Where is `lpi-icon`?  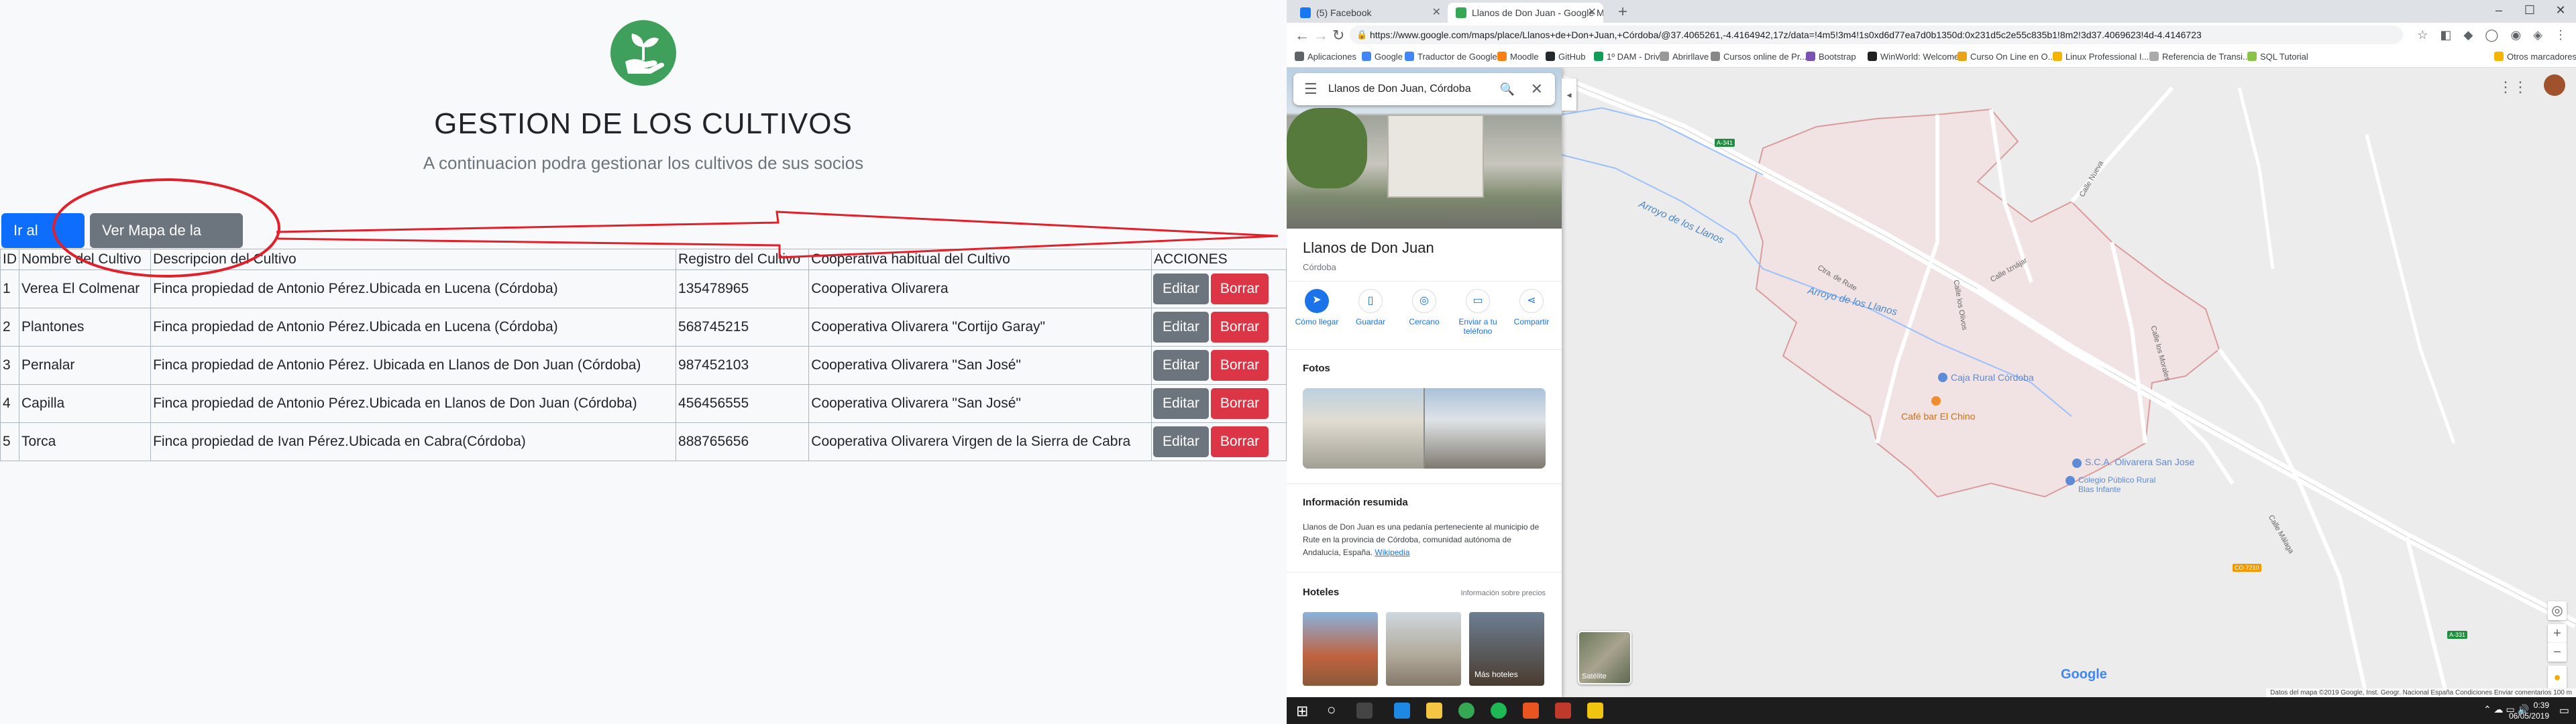 lpi-icon is located at coordinates (2057, 56).